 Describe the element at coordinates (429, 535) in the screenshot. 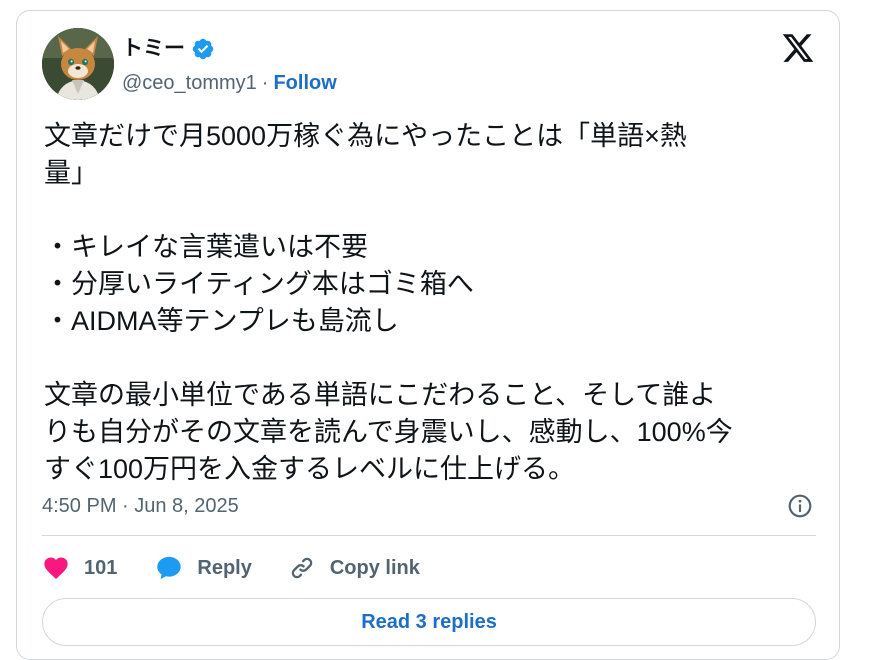

I see `divider` at that location.